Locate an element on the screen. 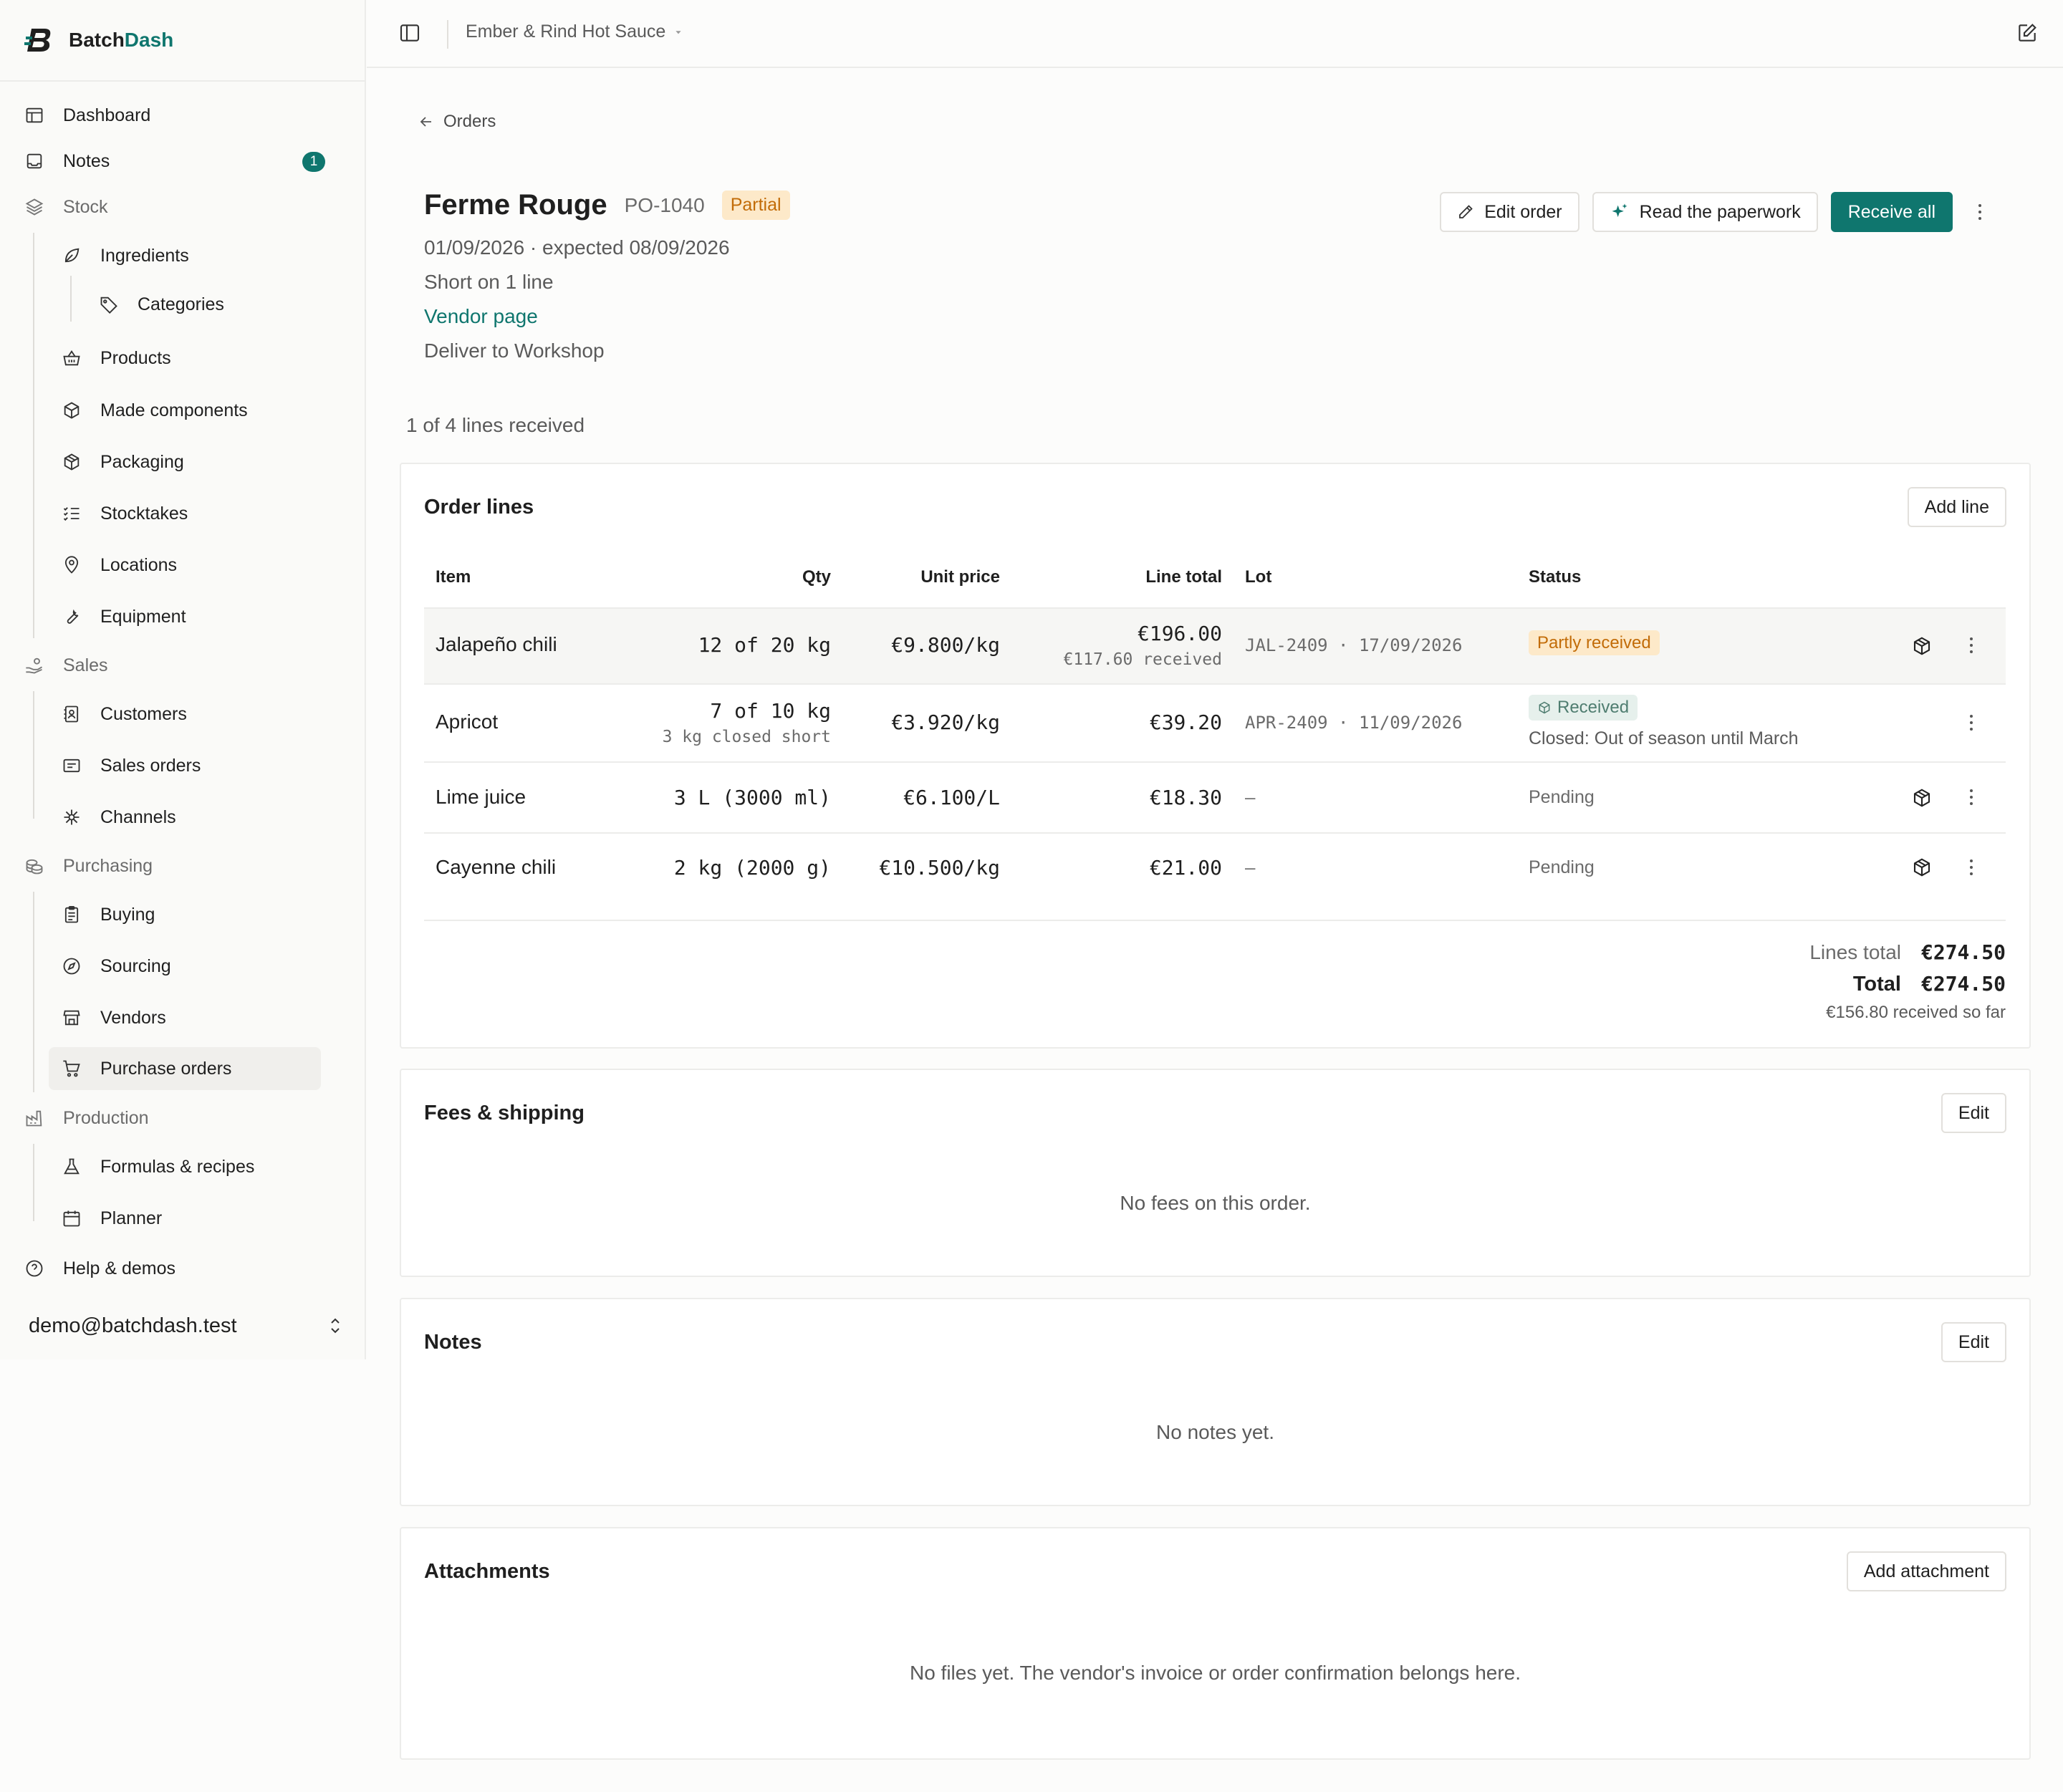  po-number: PO-1040 is located at coordinates (664, 204).